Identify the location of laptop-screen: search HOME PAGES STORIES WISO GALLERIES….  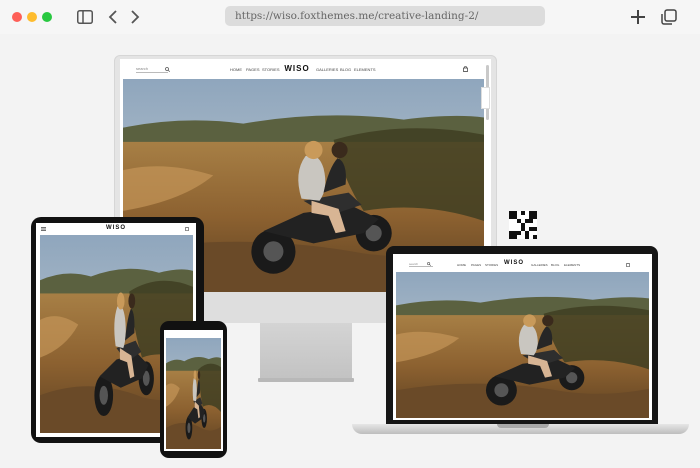
(522, 337).